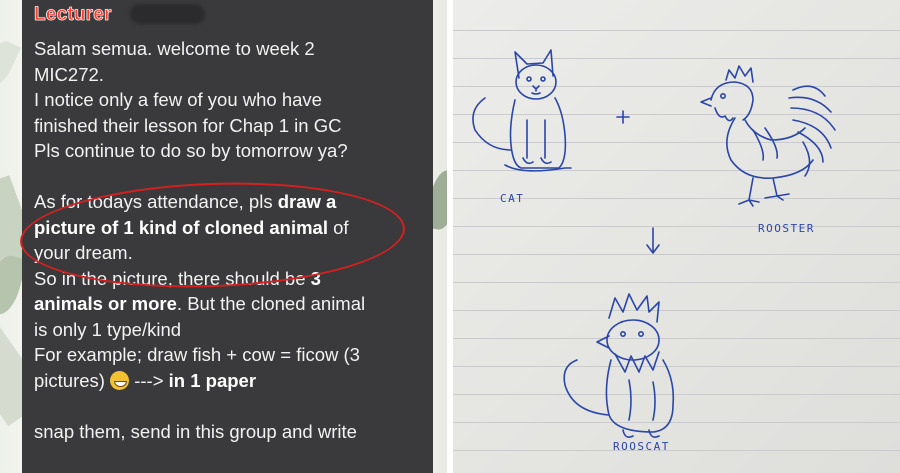 The width and height of the screenshot is (900, 473). I want to click on sender-row: Lecturer, so click(73, 17).